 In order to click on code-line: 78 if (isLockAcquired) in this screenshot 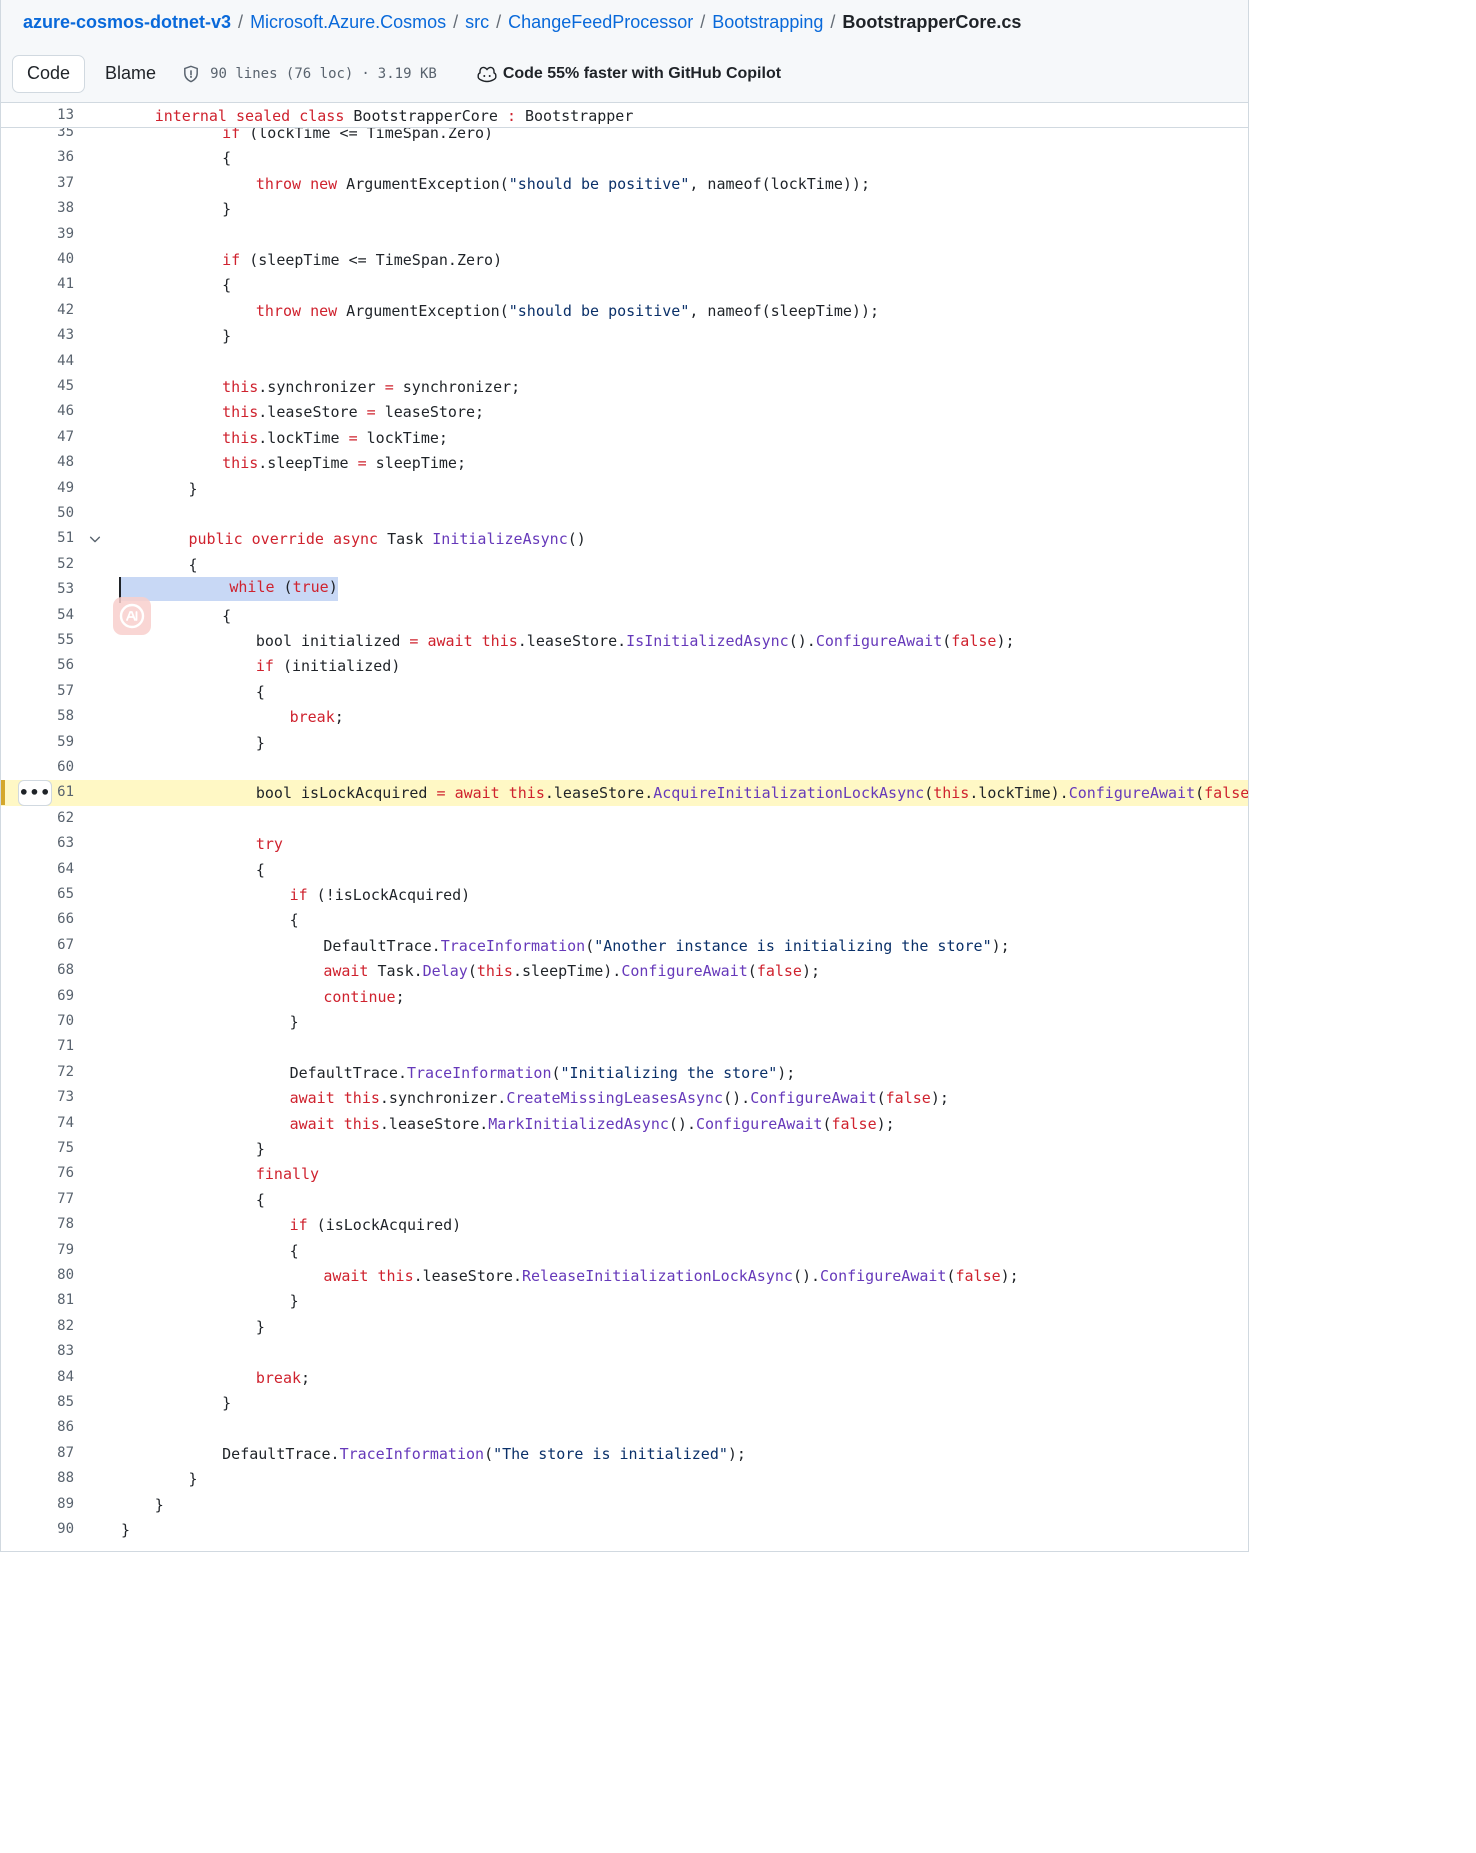, I will do `click(624, 1224)`.